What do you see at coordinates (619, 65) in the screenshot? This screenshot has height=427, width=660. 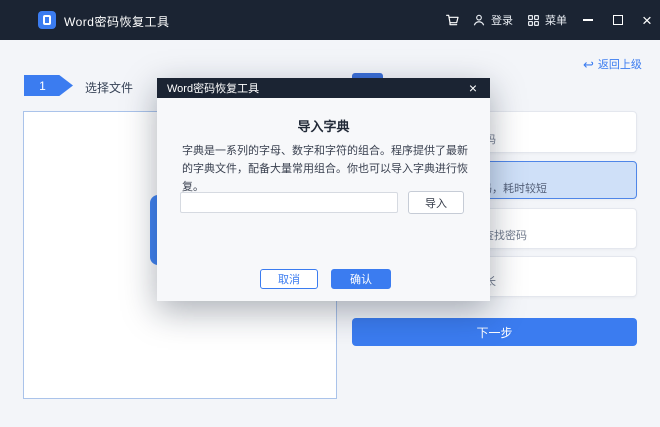 I see `back-link-label: 返回上级` at bounding box center [619, 65].